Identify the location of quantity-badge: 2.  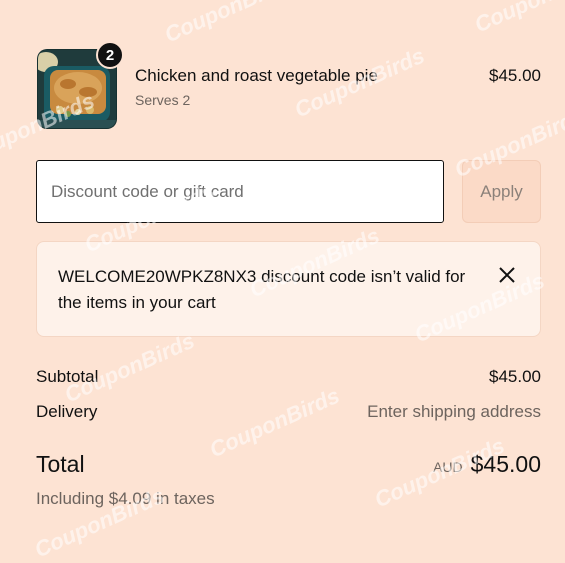
(110, 55).